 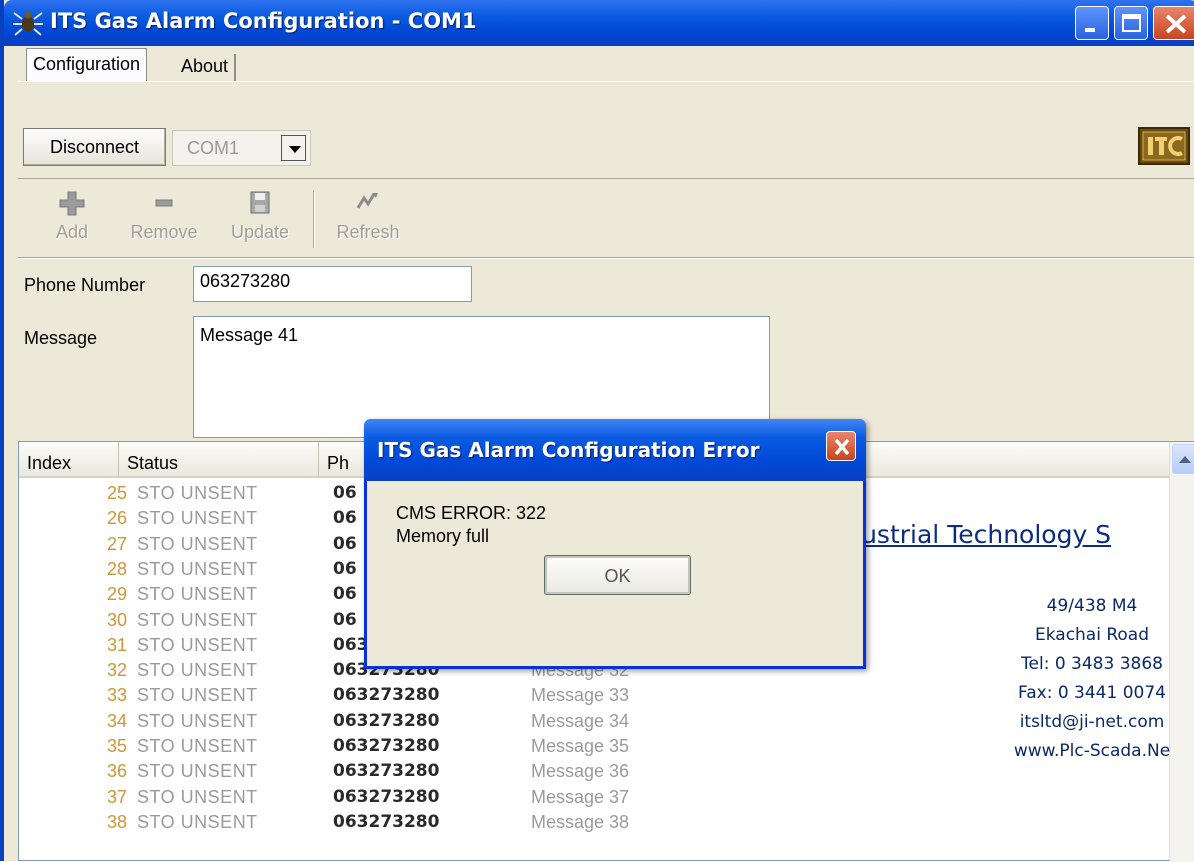 What do you see at coordinates (116, 821) in the screenshot?
I see `row-index: 38` at bounding box center [116, 821].